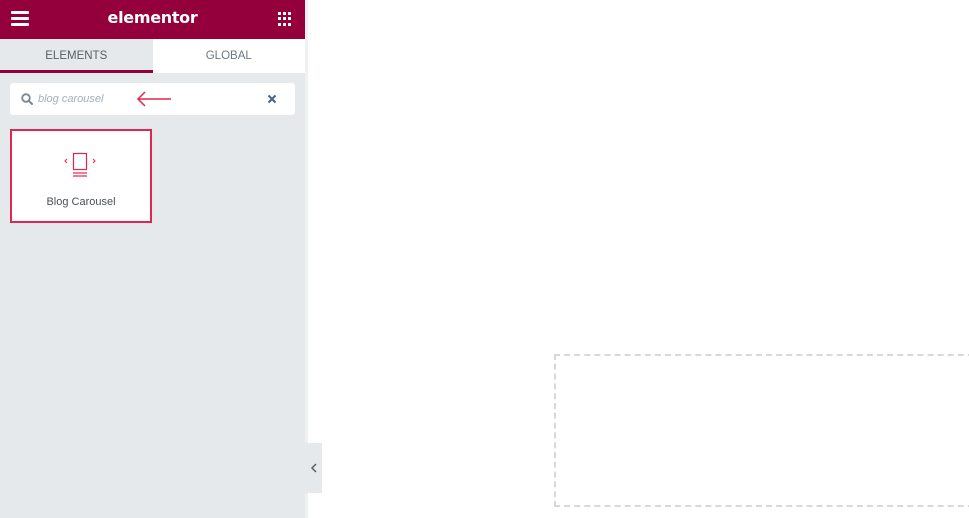 The width and height of the screenshot is (969, 518). Describe the element at coordinates (81, 202) in the screenshot. I see `widget-label: Blog Carousel` at that location.